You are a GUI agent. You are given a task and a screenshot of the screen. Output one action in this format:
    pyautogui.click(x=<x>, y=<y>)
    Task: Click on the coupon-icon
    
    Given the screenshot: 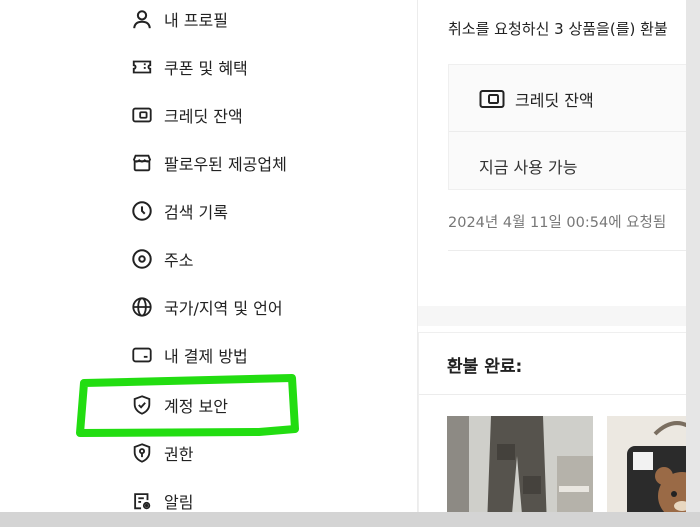 What is the action you would take?
    pyautogui.click(x=142, y=67)
    